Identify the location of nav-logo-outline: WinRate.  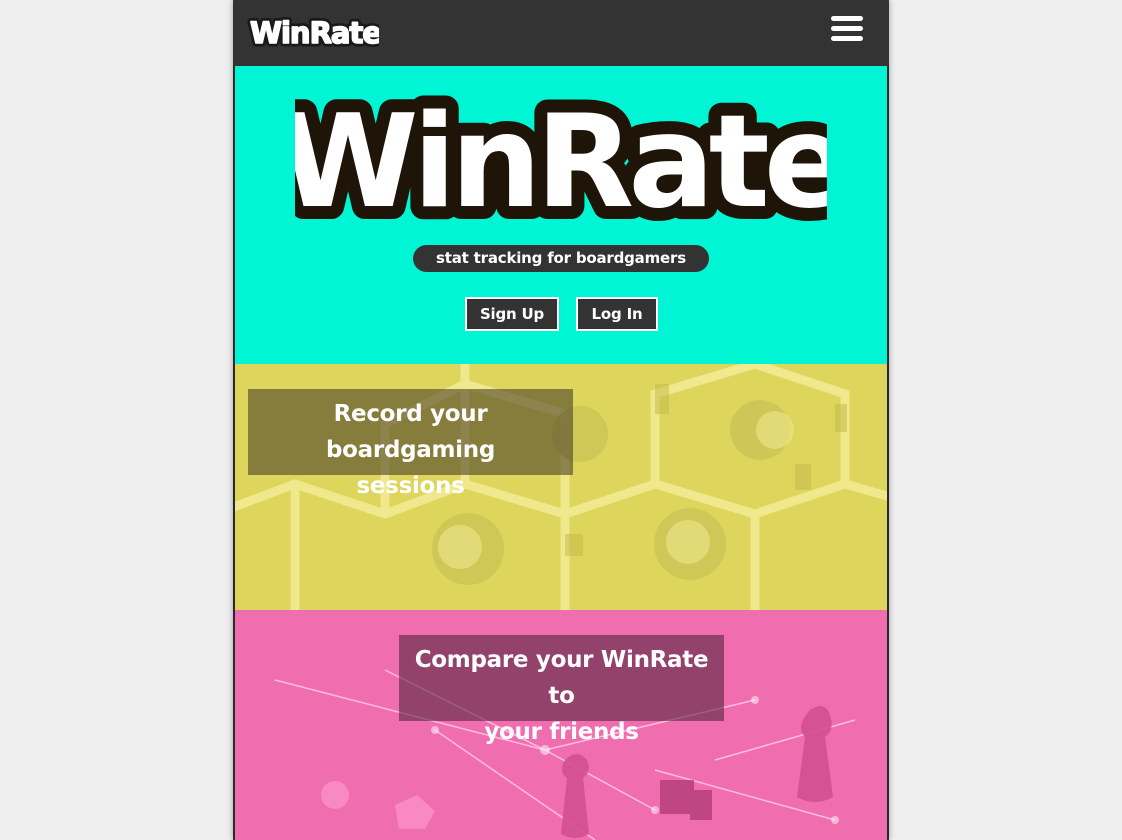
(314, 33).